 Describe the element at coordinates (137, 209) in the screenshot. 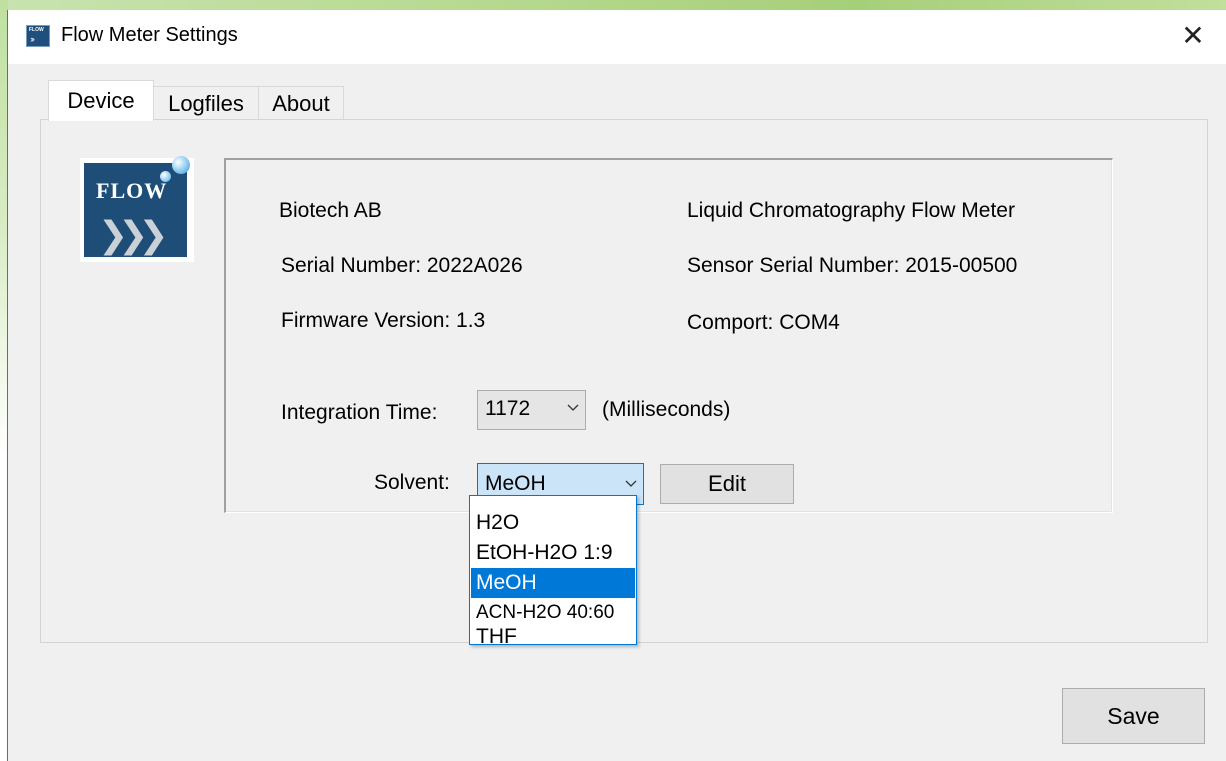

I see `flow-logo-icon: FLOW ❯❯❯` at that location.